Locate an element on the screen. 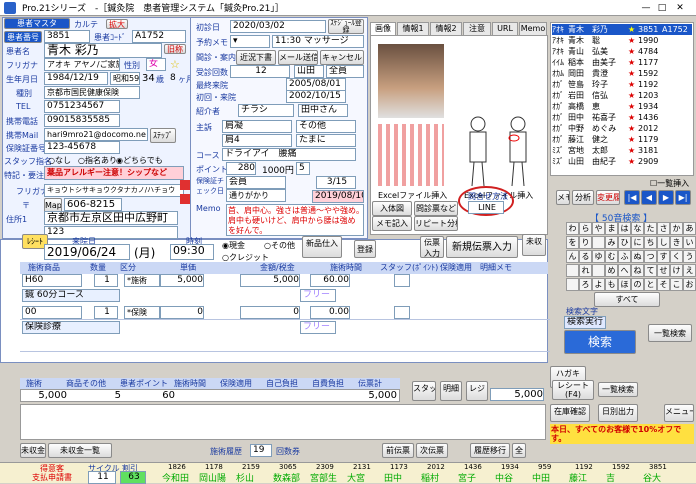 Image resolution: width=696 pixels, height=484 pixels. tab-notes: 注意 is located at coordinates (477, 28).